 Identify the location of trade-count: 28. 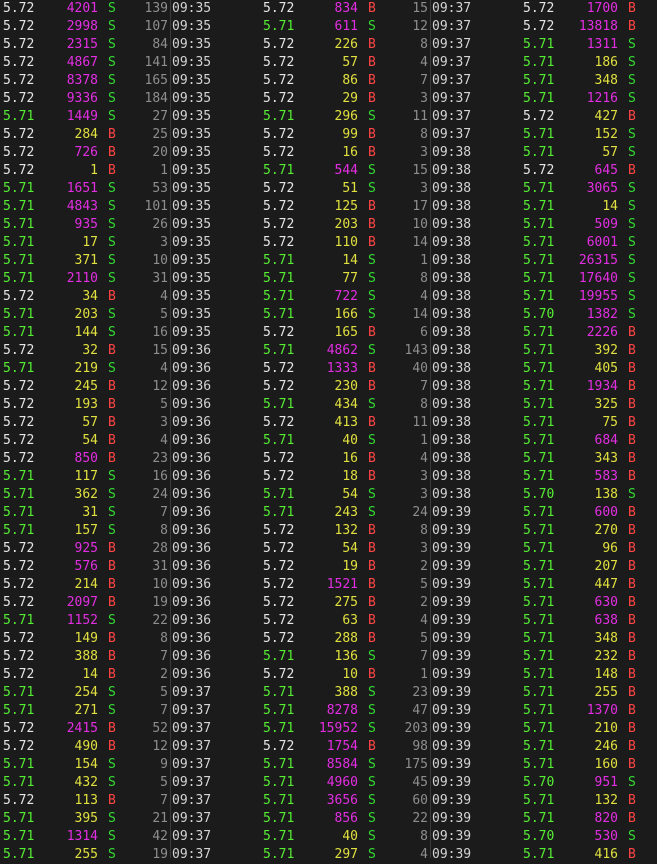
(160, 548).